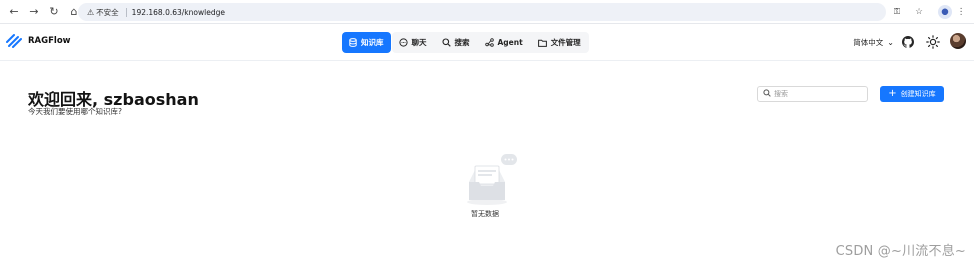 The height and width of the screenshot is (271, 974). I want to click on language-selector: 简体中文 ⌄, so click(873, 42).